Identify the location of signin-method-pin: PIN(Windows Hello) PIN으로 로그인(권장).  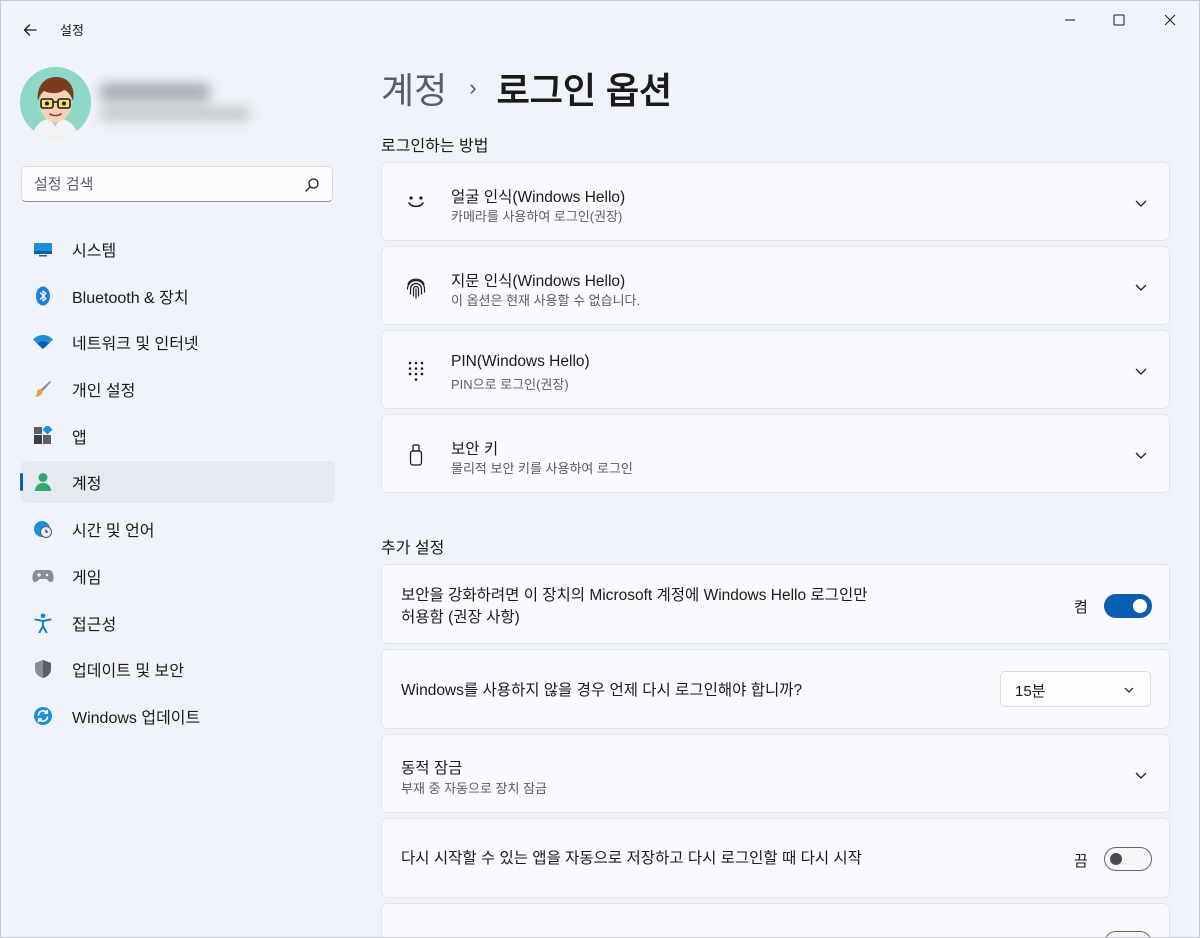
(775, 369).